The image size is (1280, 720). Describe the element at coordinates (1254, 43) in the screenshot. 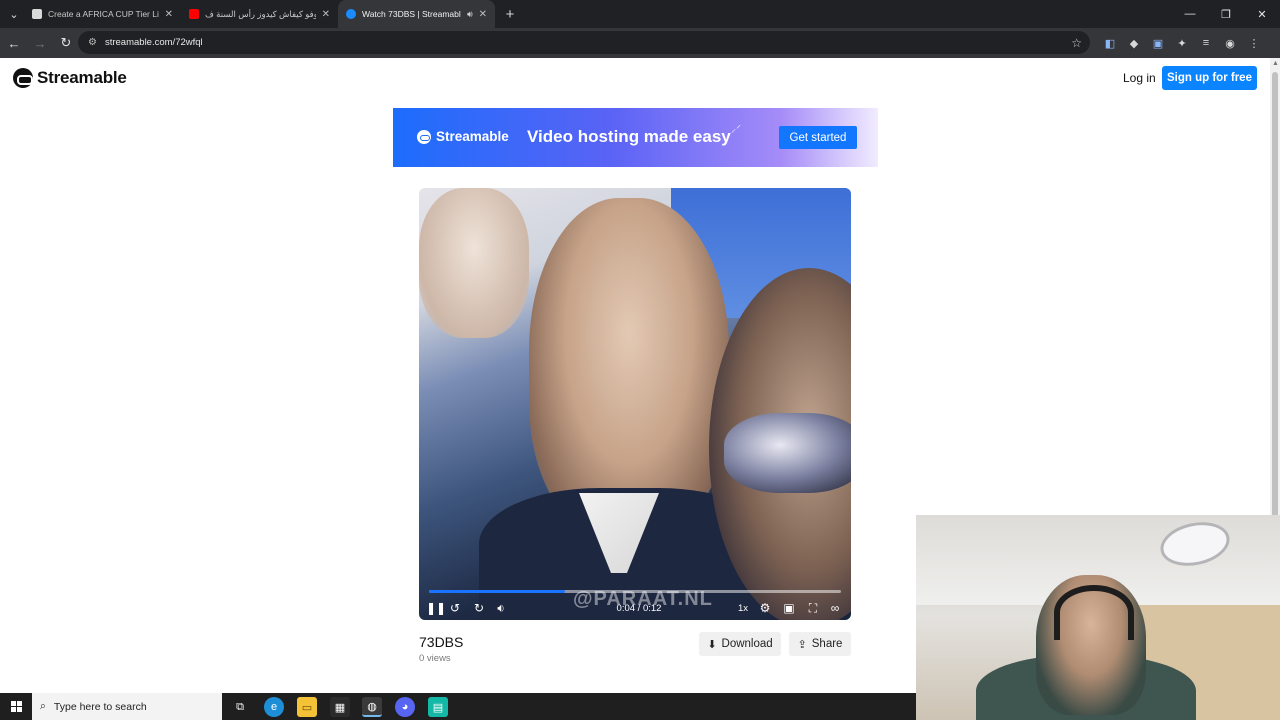

I see `menu-kebab-icon: ⋮` at that location.